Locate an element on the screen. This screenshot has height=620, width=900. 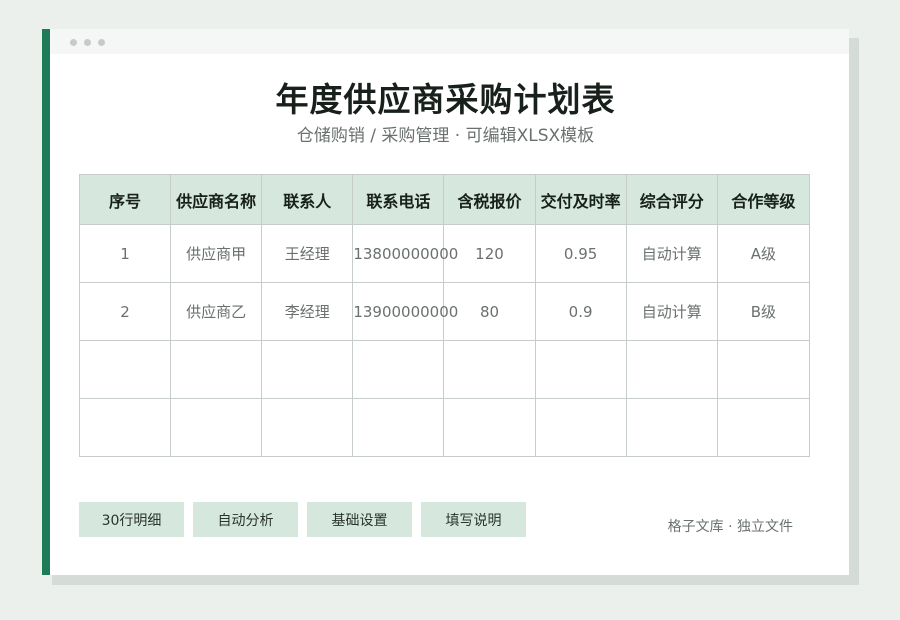
table-header-row: 序号 供应商名称 联系人 联系电话 含税报价 交付及时率 综合评分 合作等级 is located at coordinates (444, 199).